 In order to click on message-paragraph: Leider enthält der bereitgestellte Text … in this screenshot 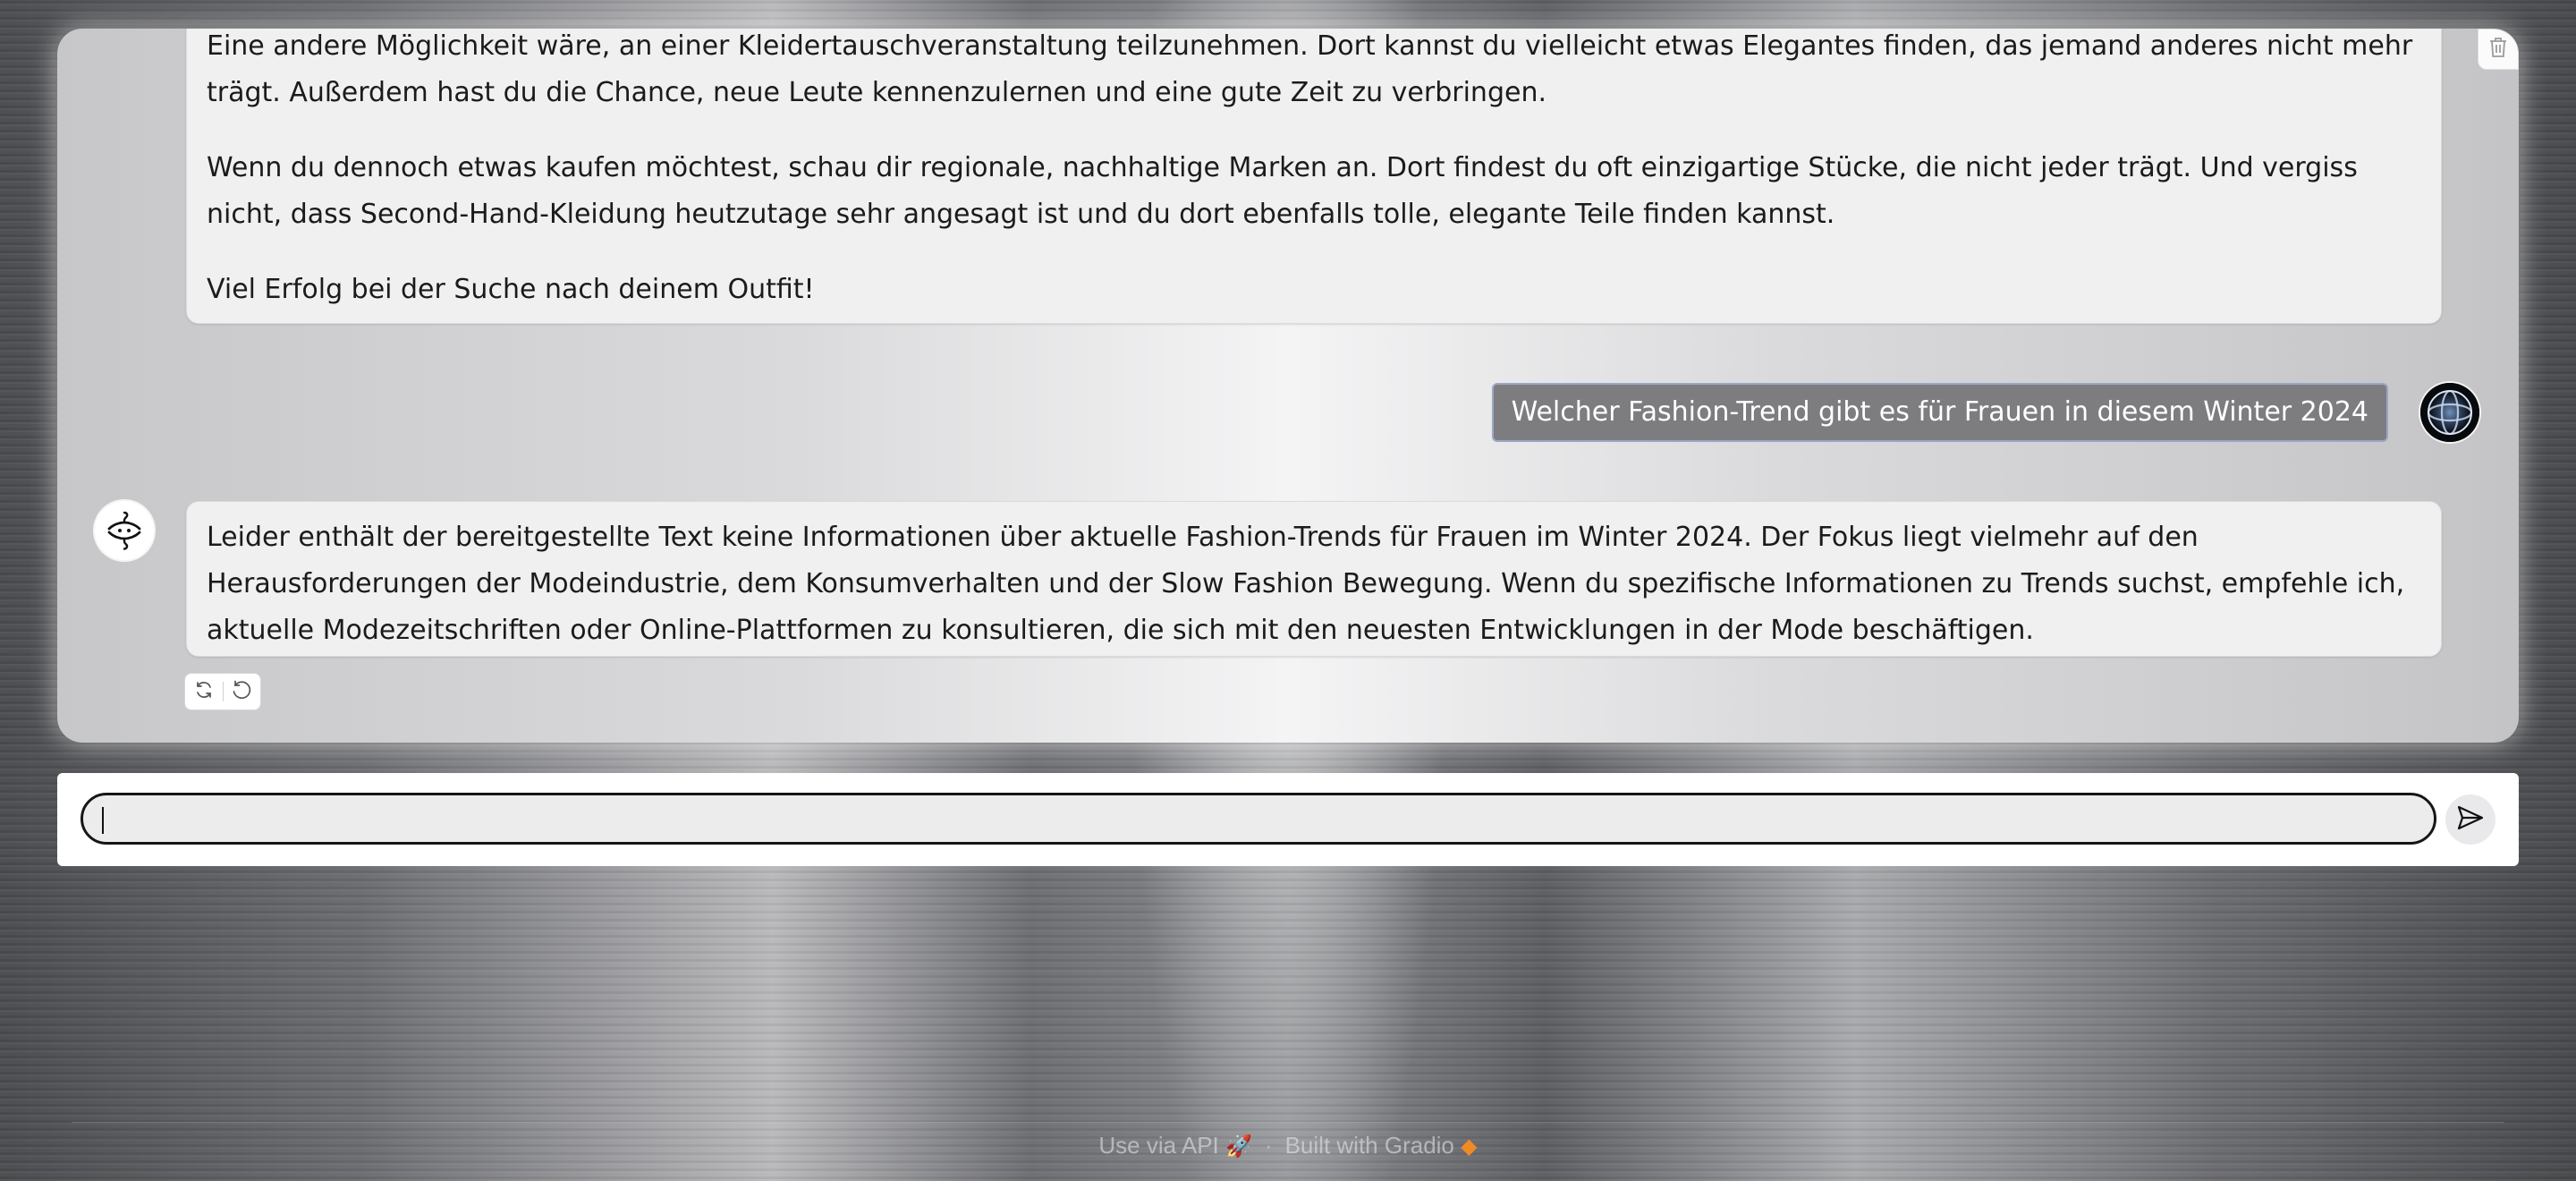, I will do `click(1306, 584)`.